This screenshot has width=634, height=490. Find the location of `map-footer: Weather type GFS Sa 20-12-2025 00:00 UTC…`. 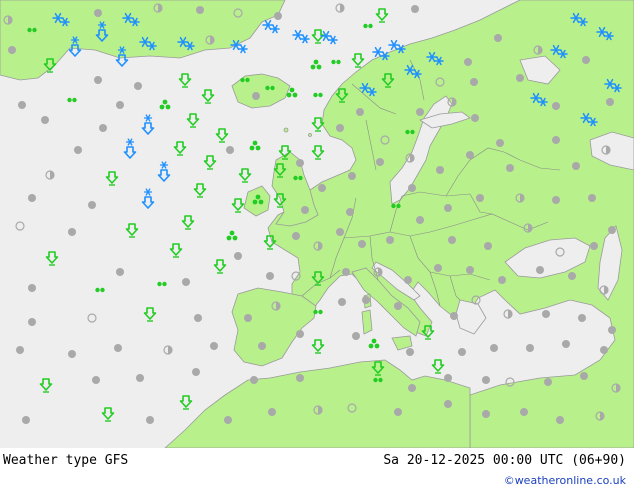

map-footer: Weather type GFS Sa 20-12-2025 00:00 UTC… is located at coordinates (317, 469).